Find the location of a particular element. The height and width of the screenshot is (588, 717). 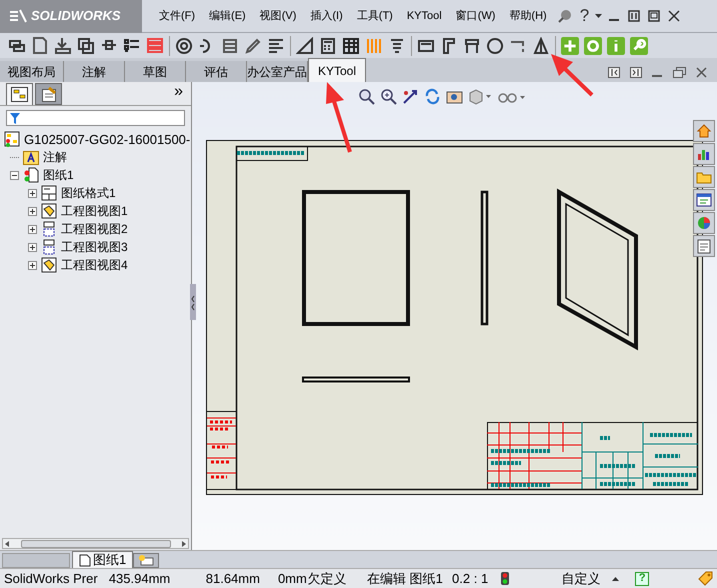

zoom-area-icon is located at coordinates (388, 97).